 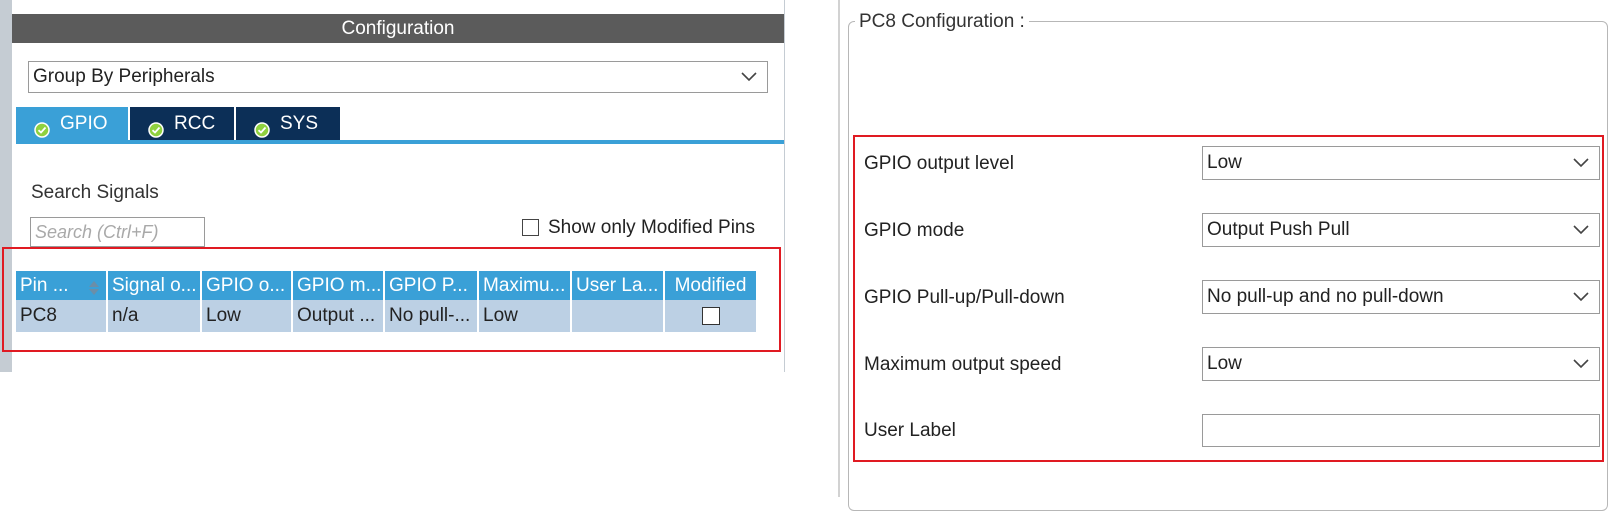 What do you see at coordinates (117, 232) in the screenshot?
I see `search-input` at bounding box center [117, 232].